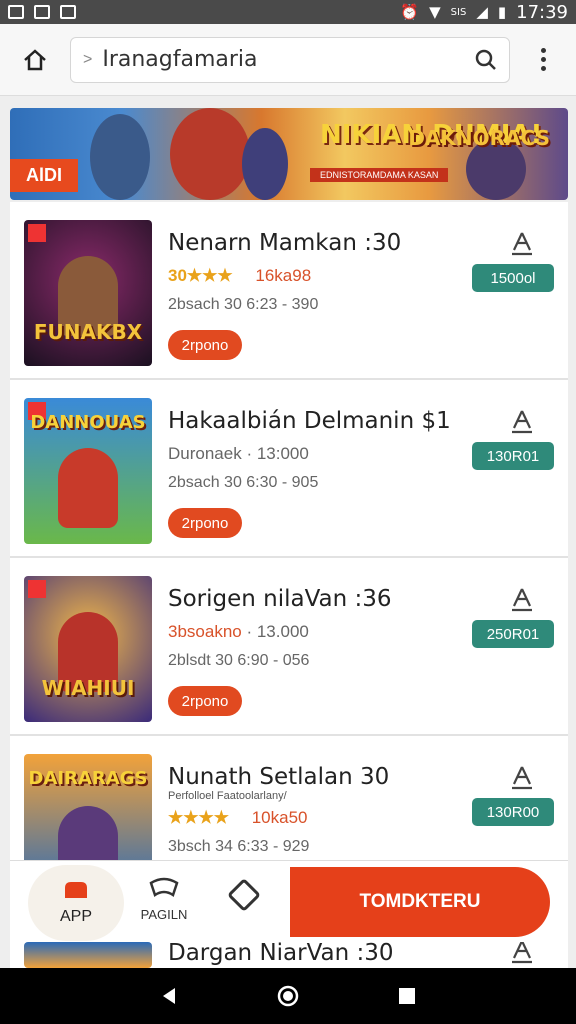 The width and height of the screenshot is (576, 1024). What do you see at coordinates (513, 278) in the screenshot?
I see `price-button: 1500ol` at bounding box center [513, 278].